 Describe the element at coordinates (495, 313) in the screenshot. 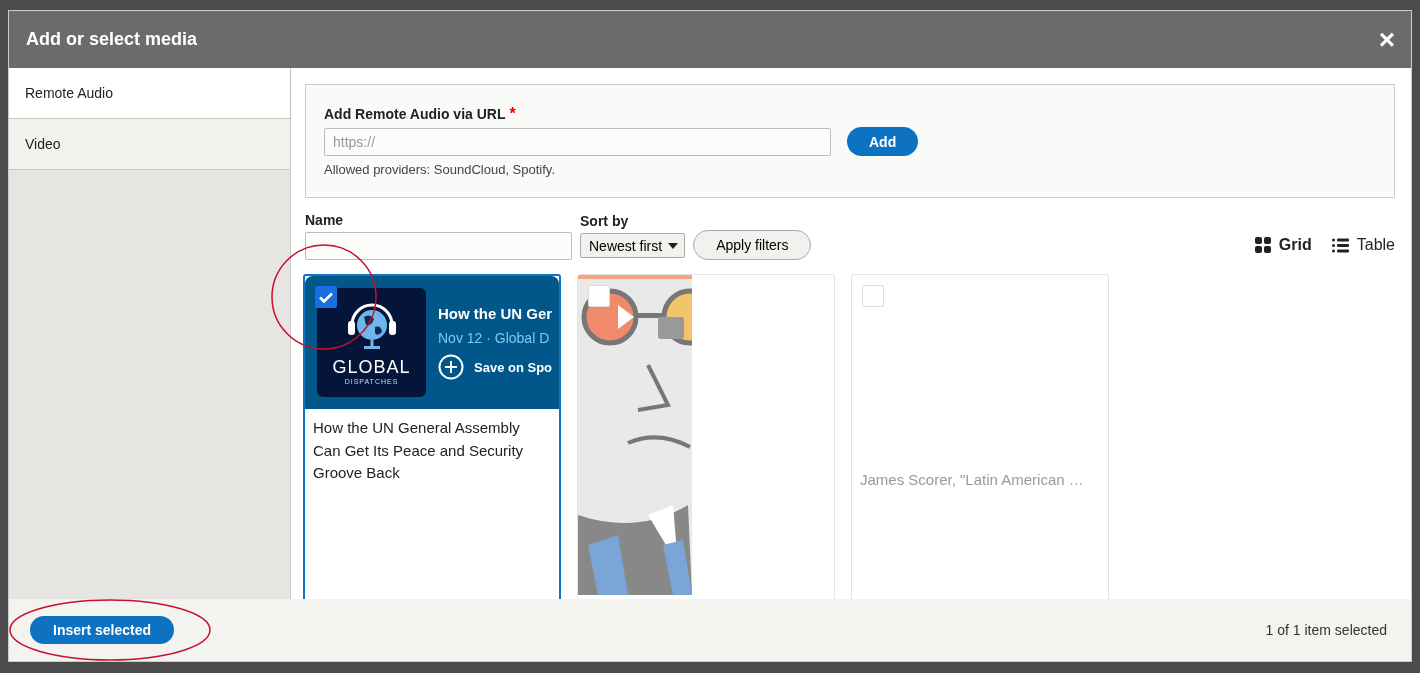

I see `episode-title: How the UN Ger` at that location.